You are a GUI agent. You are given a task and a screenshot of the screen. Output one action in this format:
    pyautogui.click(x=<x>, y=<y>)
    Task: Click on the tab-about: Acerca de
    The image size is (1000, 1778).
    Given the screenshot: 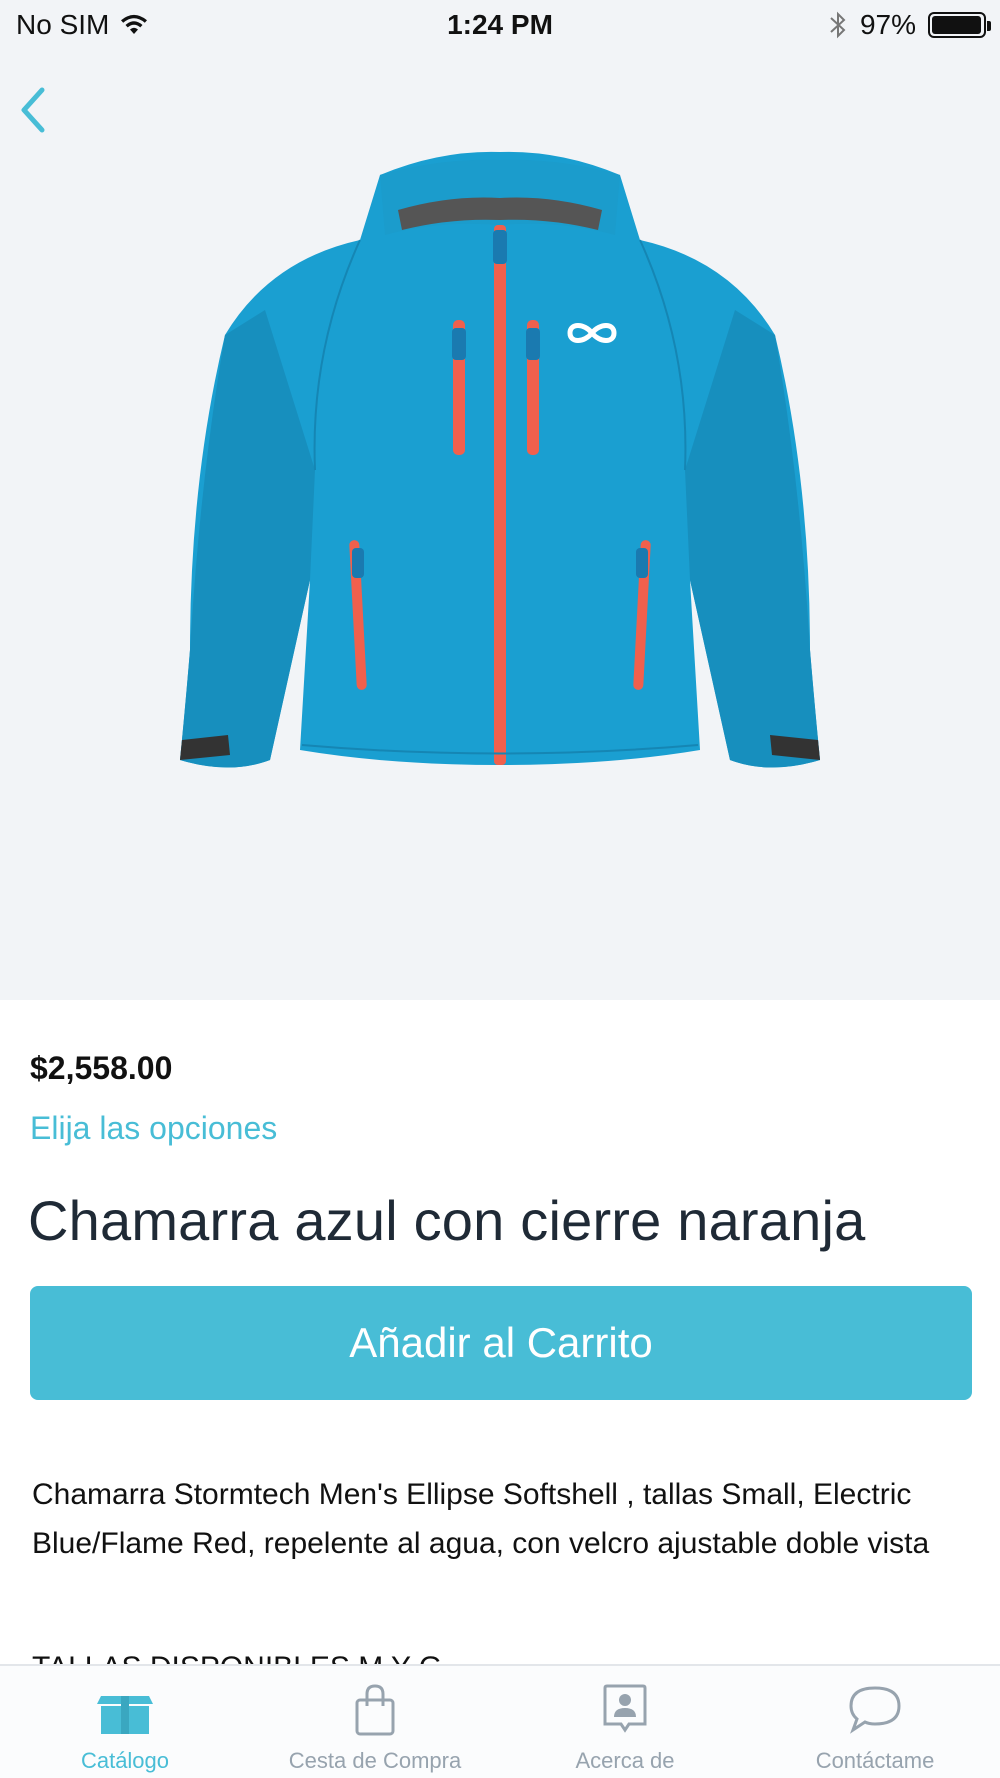 What is the action you would take?
    pyautogui.click(x=625, y=1722)
    